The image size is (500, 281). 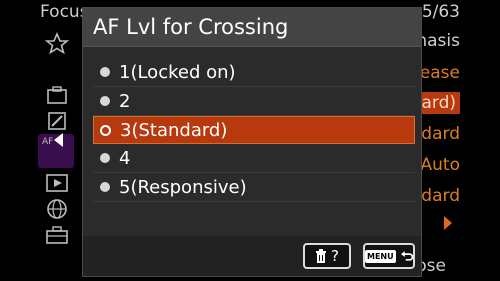 I want to click on trash-icon, so click(x=321, y=256).